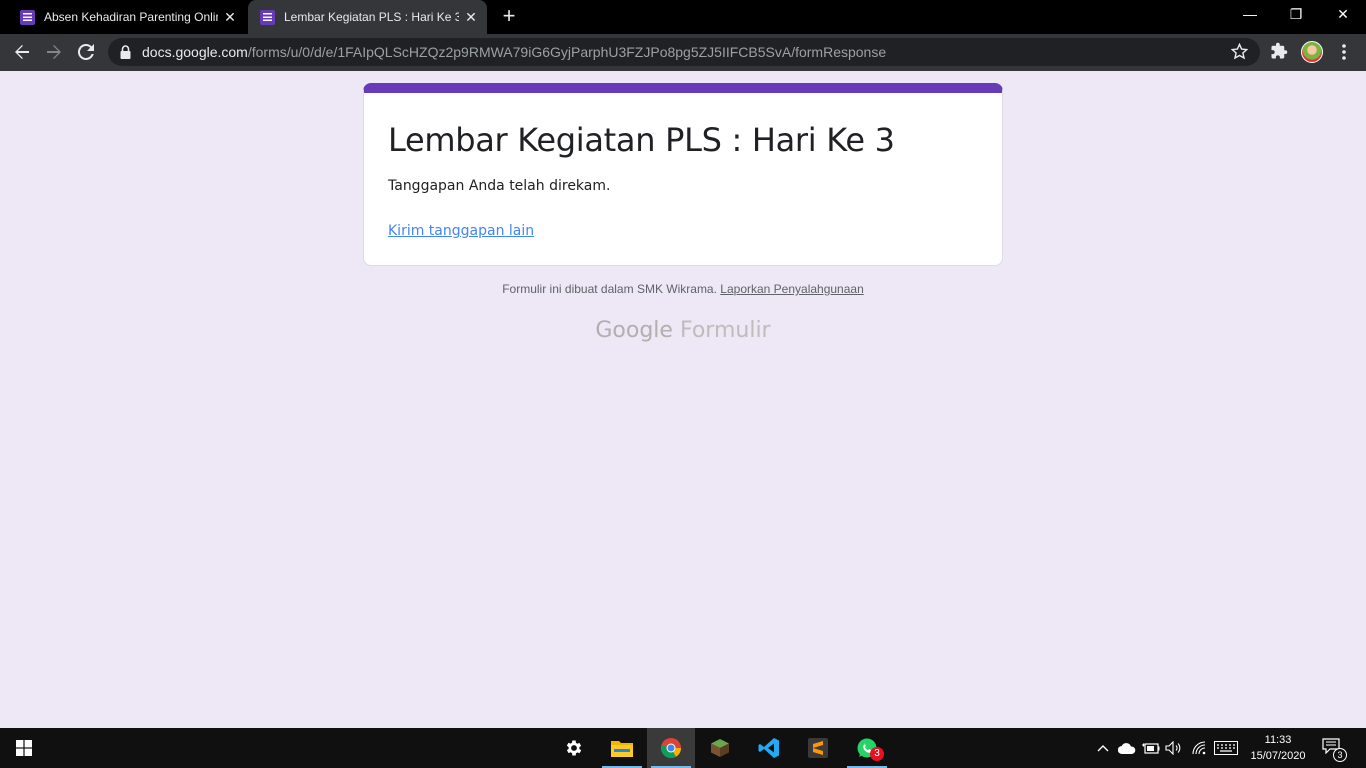 Image resolution: width=1366 pixels, height=768 pixels. I want to click on confirmation-message: Tanggapan Anda telah direkam., so click(499, 186).